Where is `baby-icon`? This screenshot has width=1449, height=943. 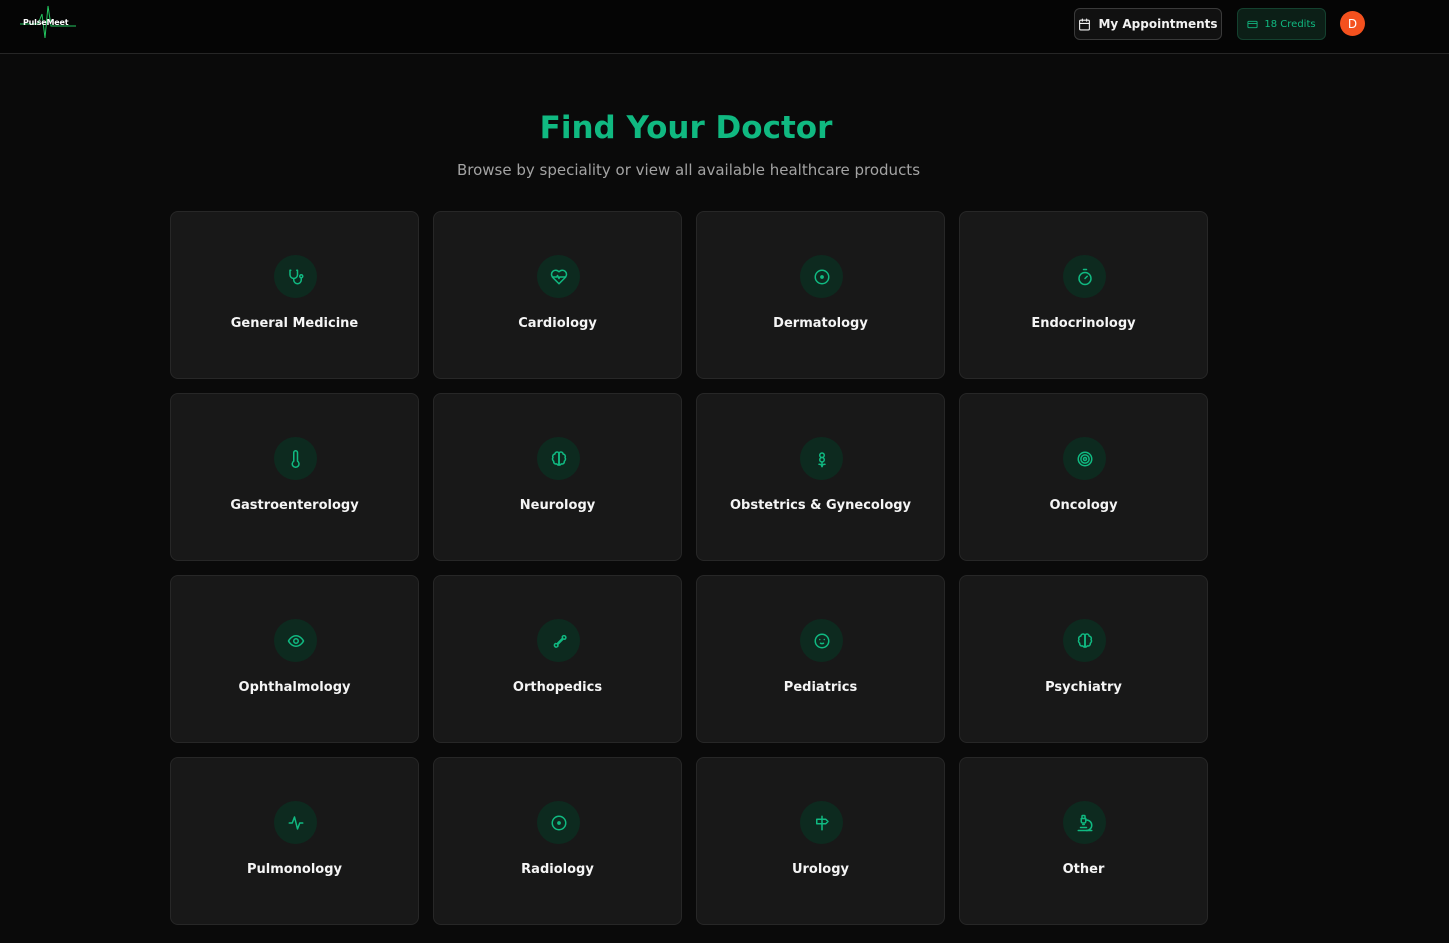
baby-icon is located at coordinates (821, 640).